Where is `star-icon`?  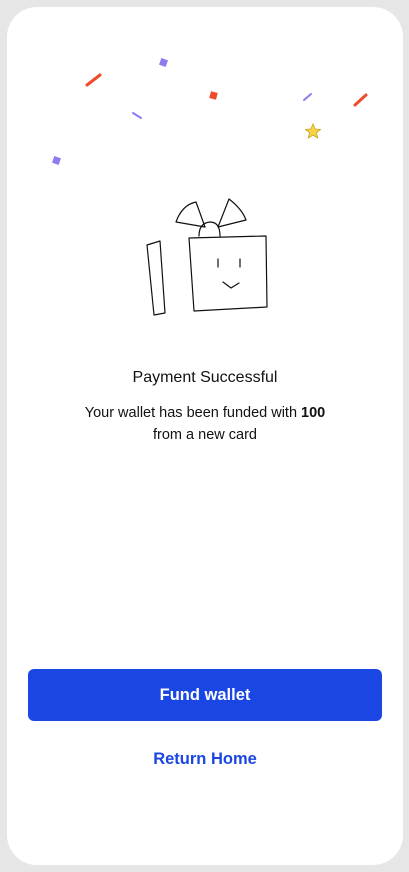 star-icon is located at coordinates (313, 131).